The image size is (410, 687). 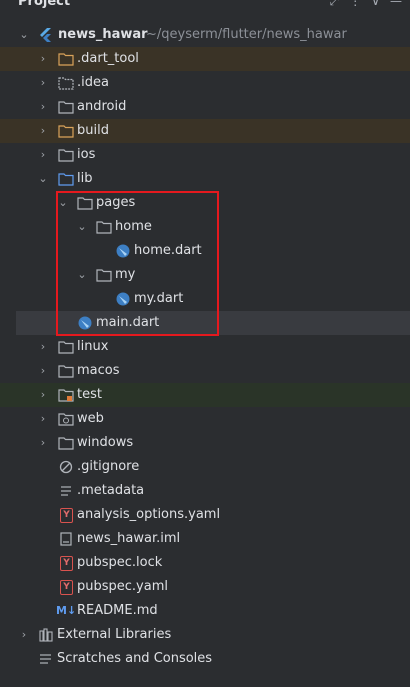 I want to click on tree-row-android: › android, so click(x=205, y=107).